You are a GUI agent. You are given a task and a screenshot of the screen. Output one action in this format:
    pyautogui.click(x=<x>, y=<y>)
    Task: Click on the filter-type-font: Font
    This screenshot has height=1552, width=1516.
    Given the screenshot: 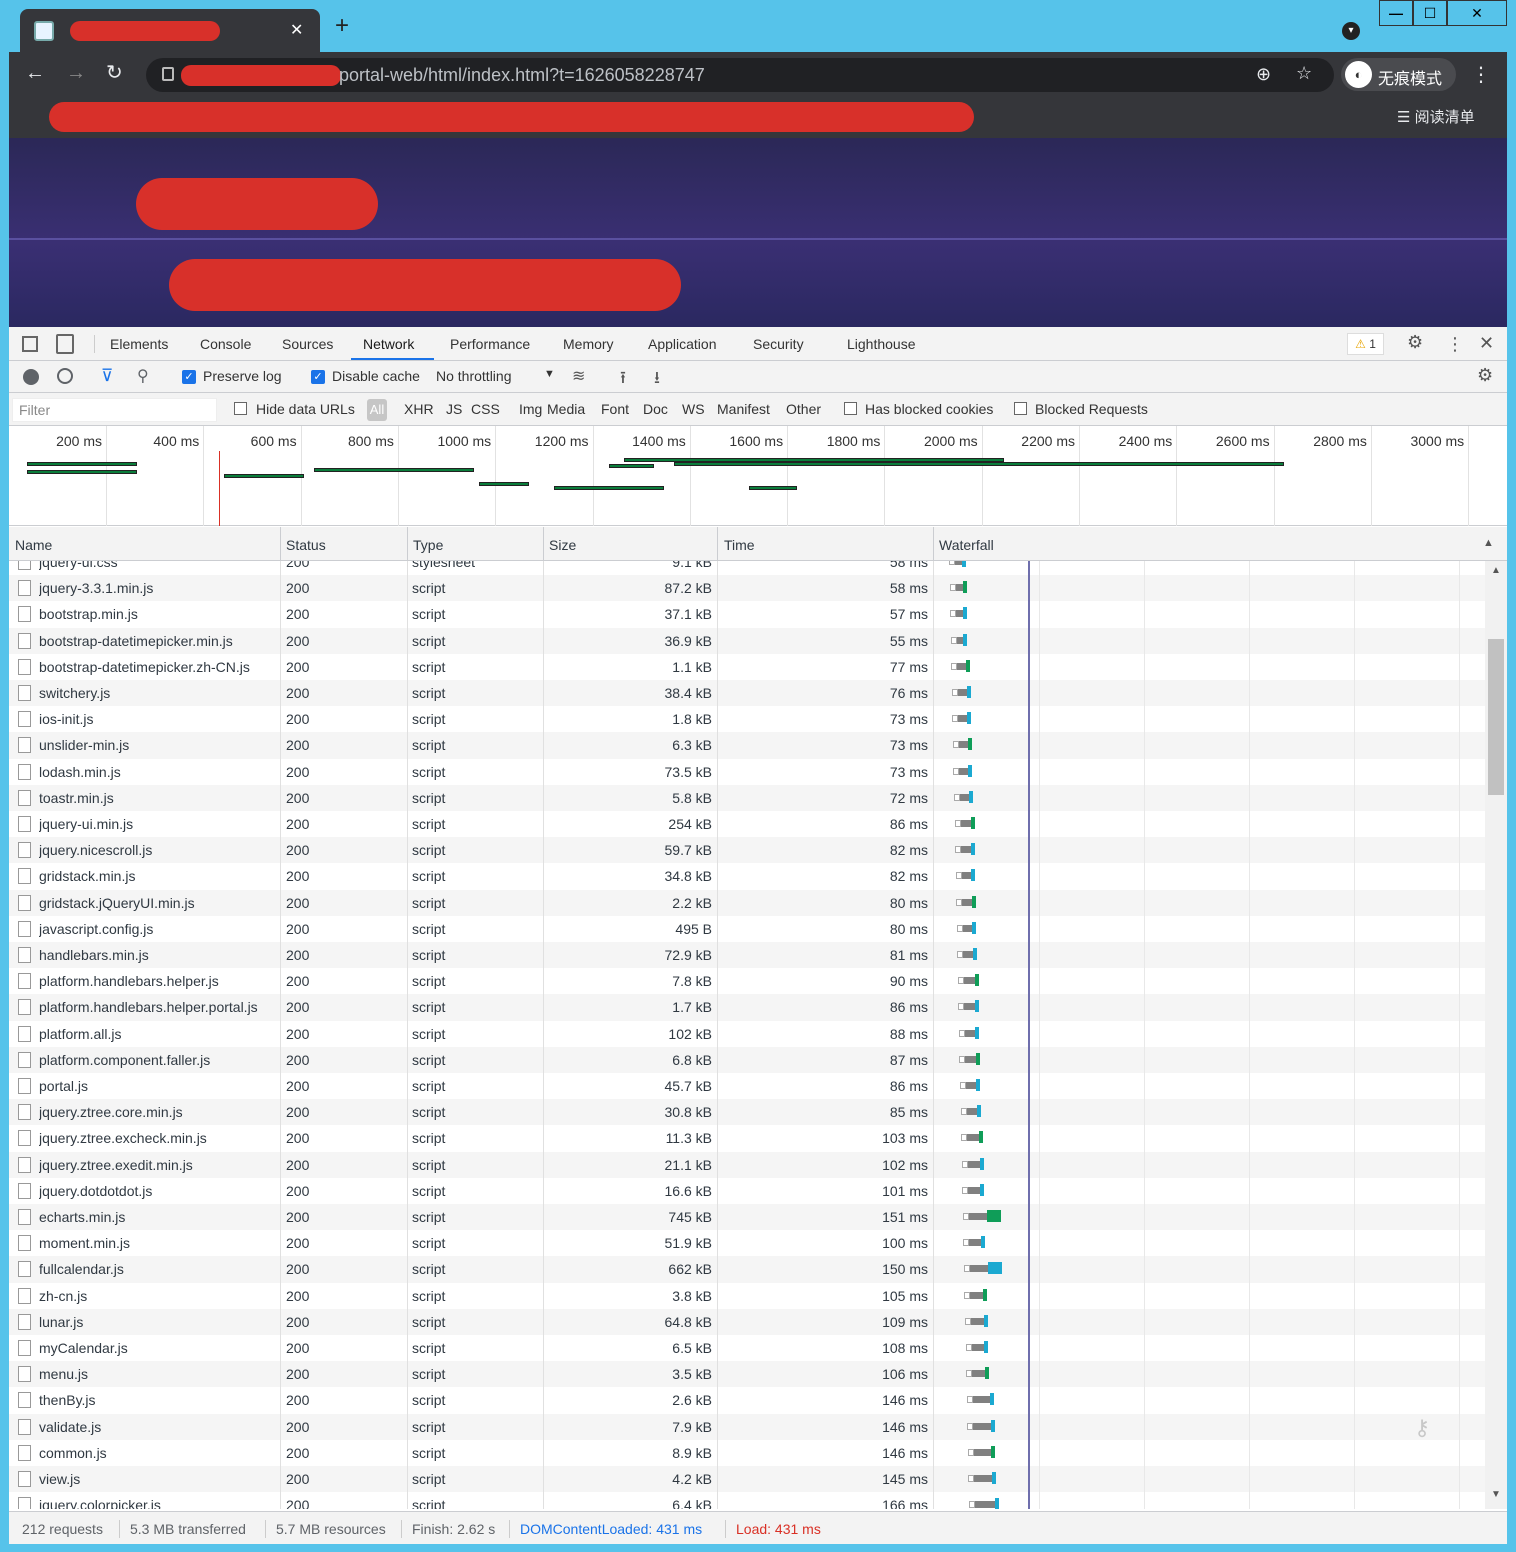 What is the action you would take?
    pyautogui.click(x=615, y=409)
    